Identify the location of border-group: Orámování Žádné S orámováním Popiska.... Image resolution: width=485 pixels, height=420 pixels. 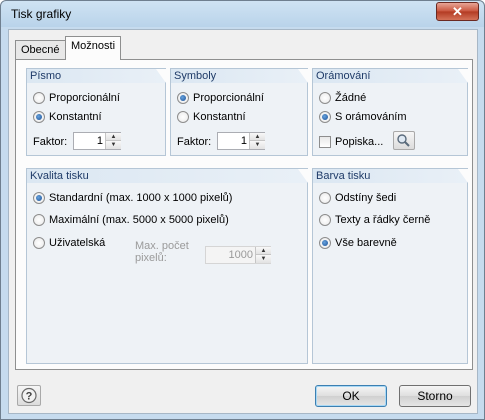
(390, 112).